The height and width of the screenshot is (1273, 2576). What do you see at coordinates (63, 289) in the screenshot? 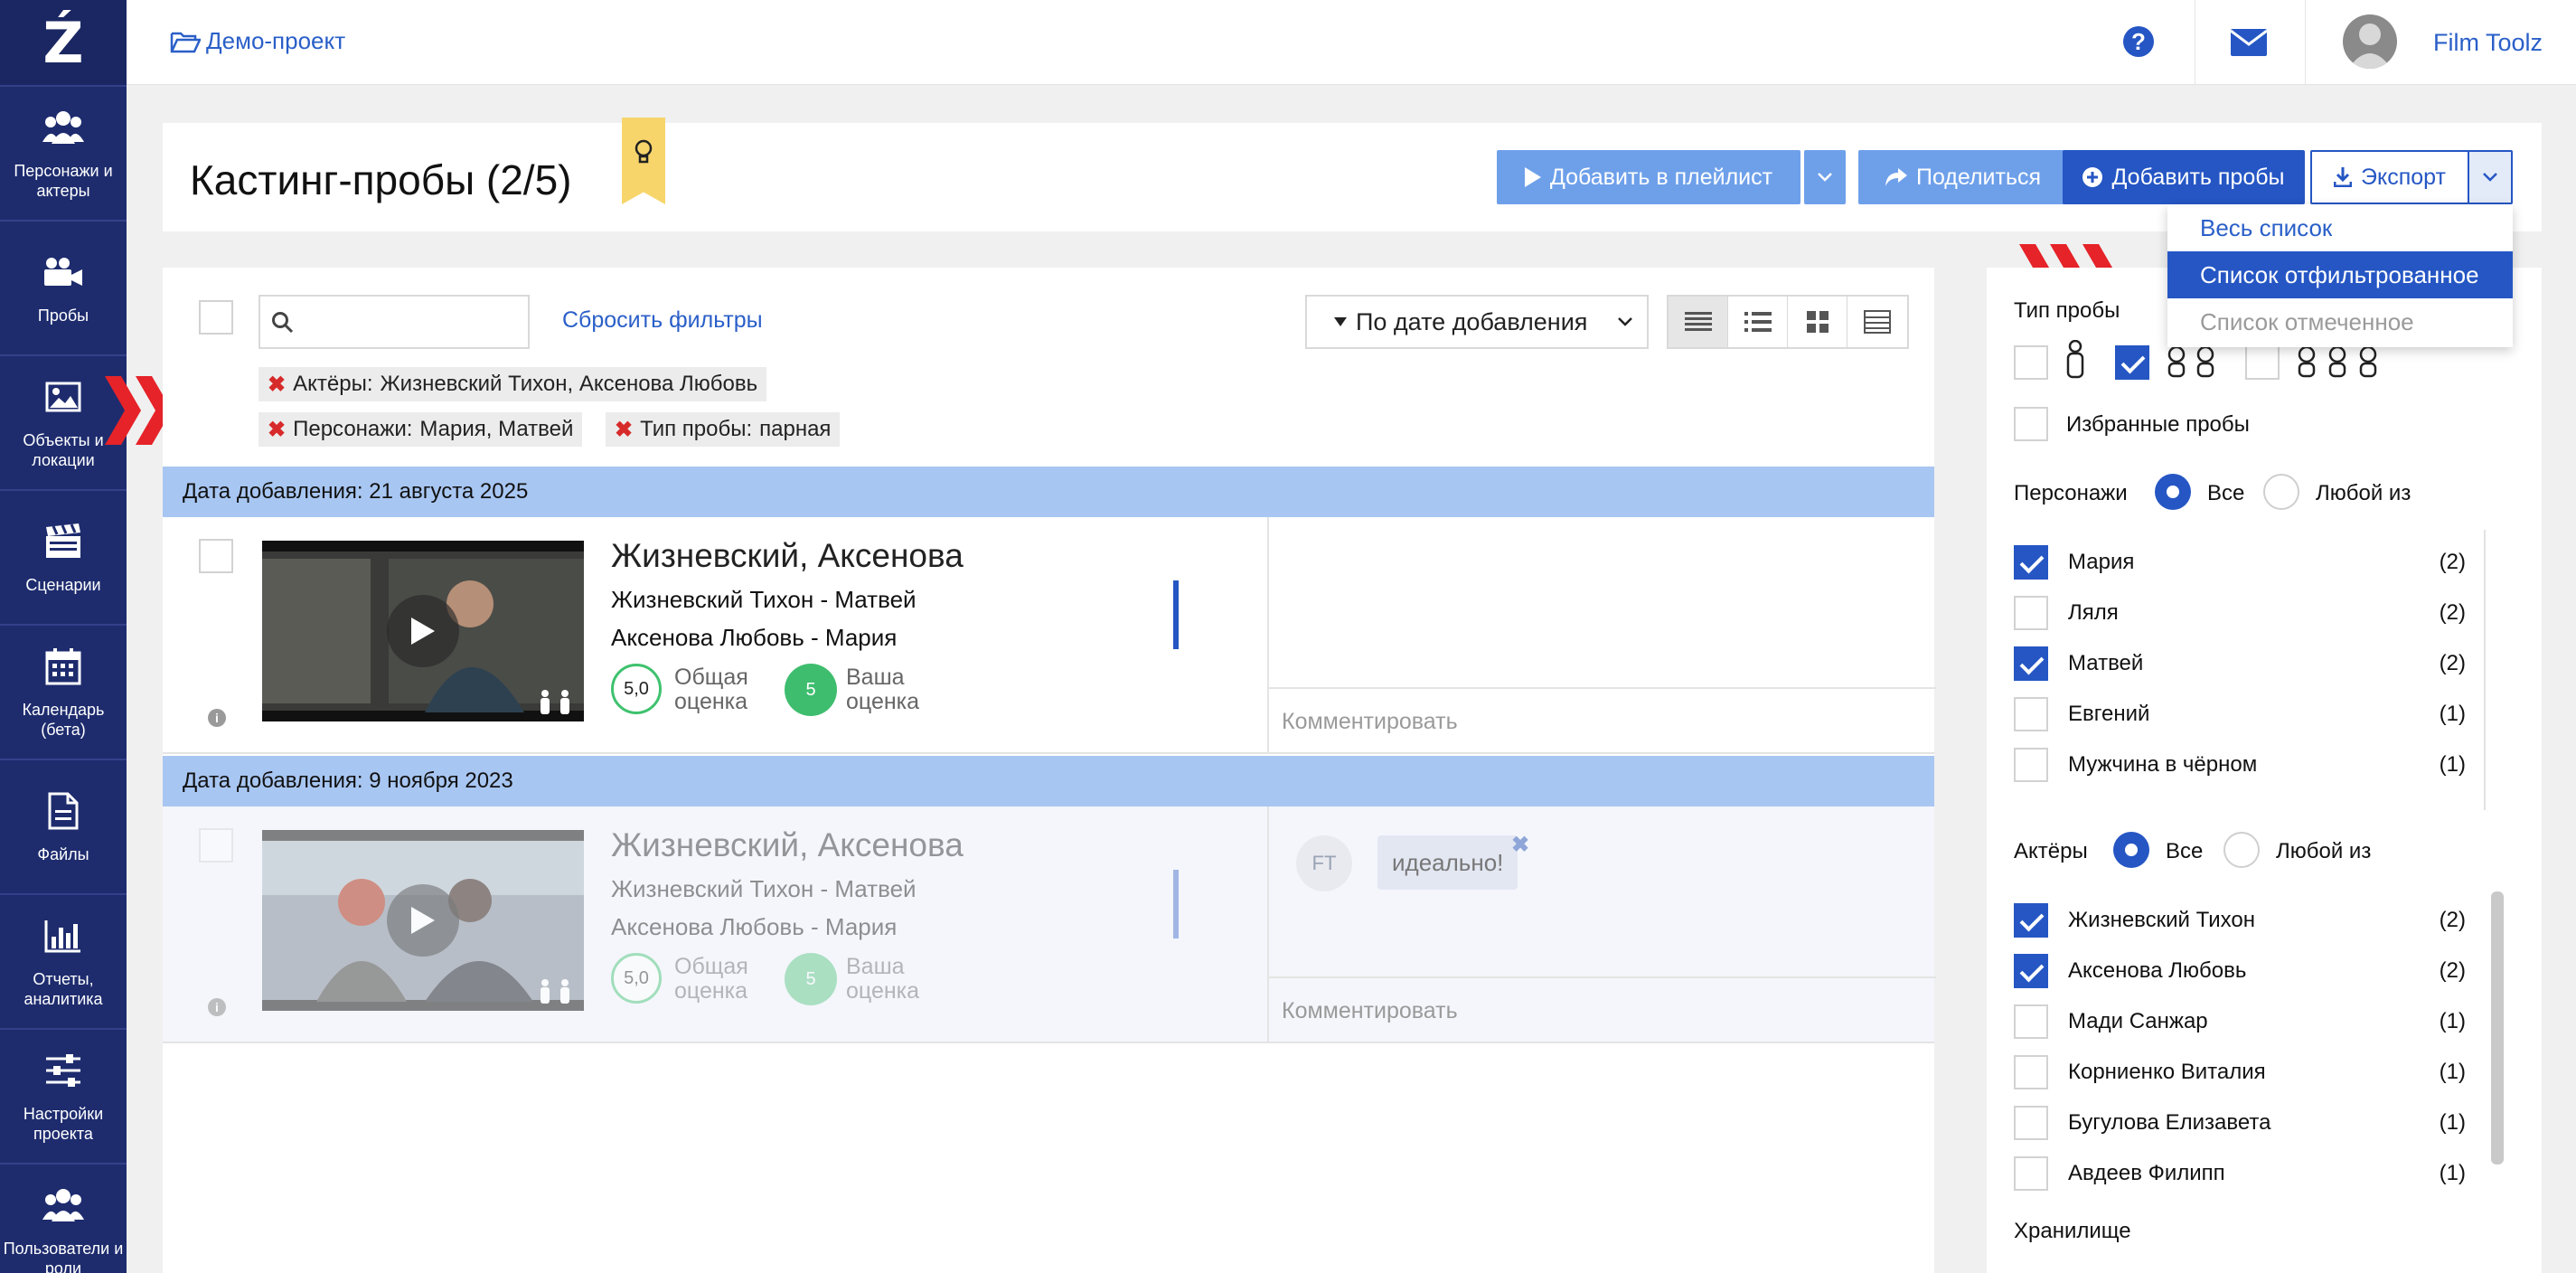
I see `sidebar-item-tests: Пробы` at bounding box center [63, 289].